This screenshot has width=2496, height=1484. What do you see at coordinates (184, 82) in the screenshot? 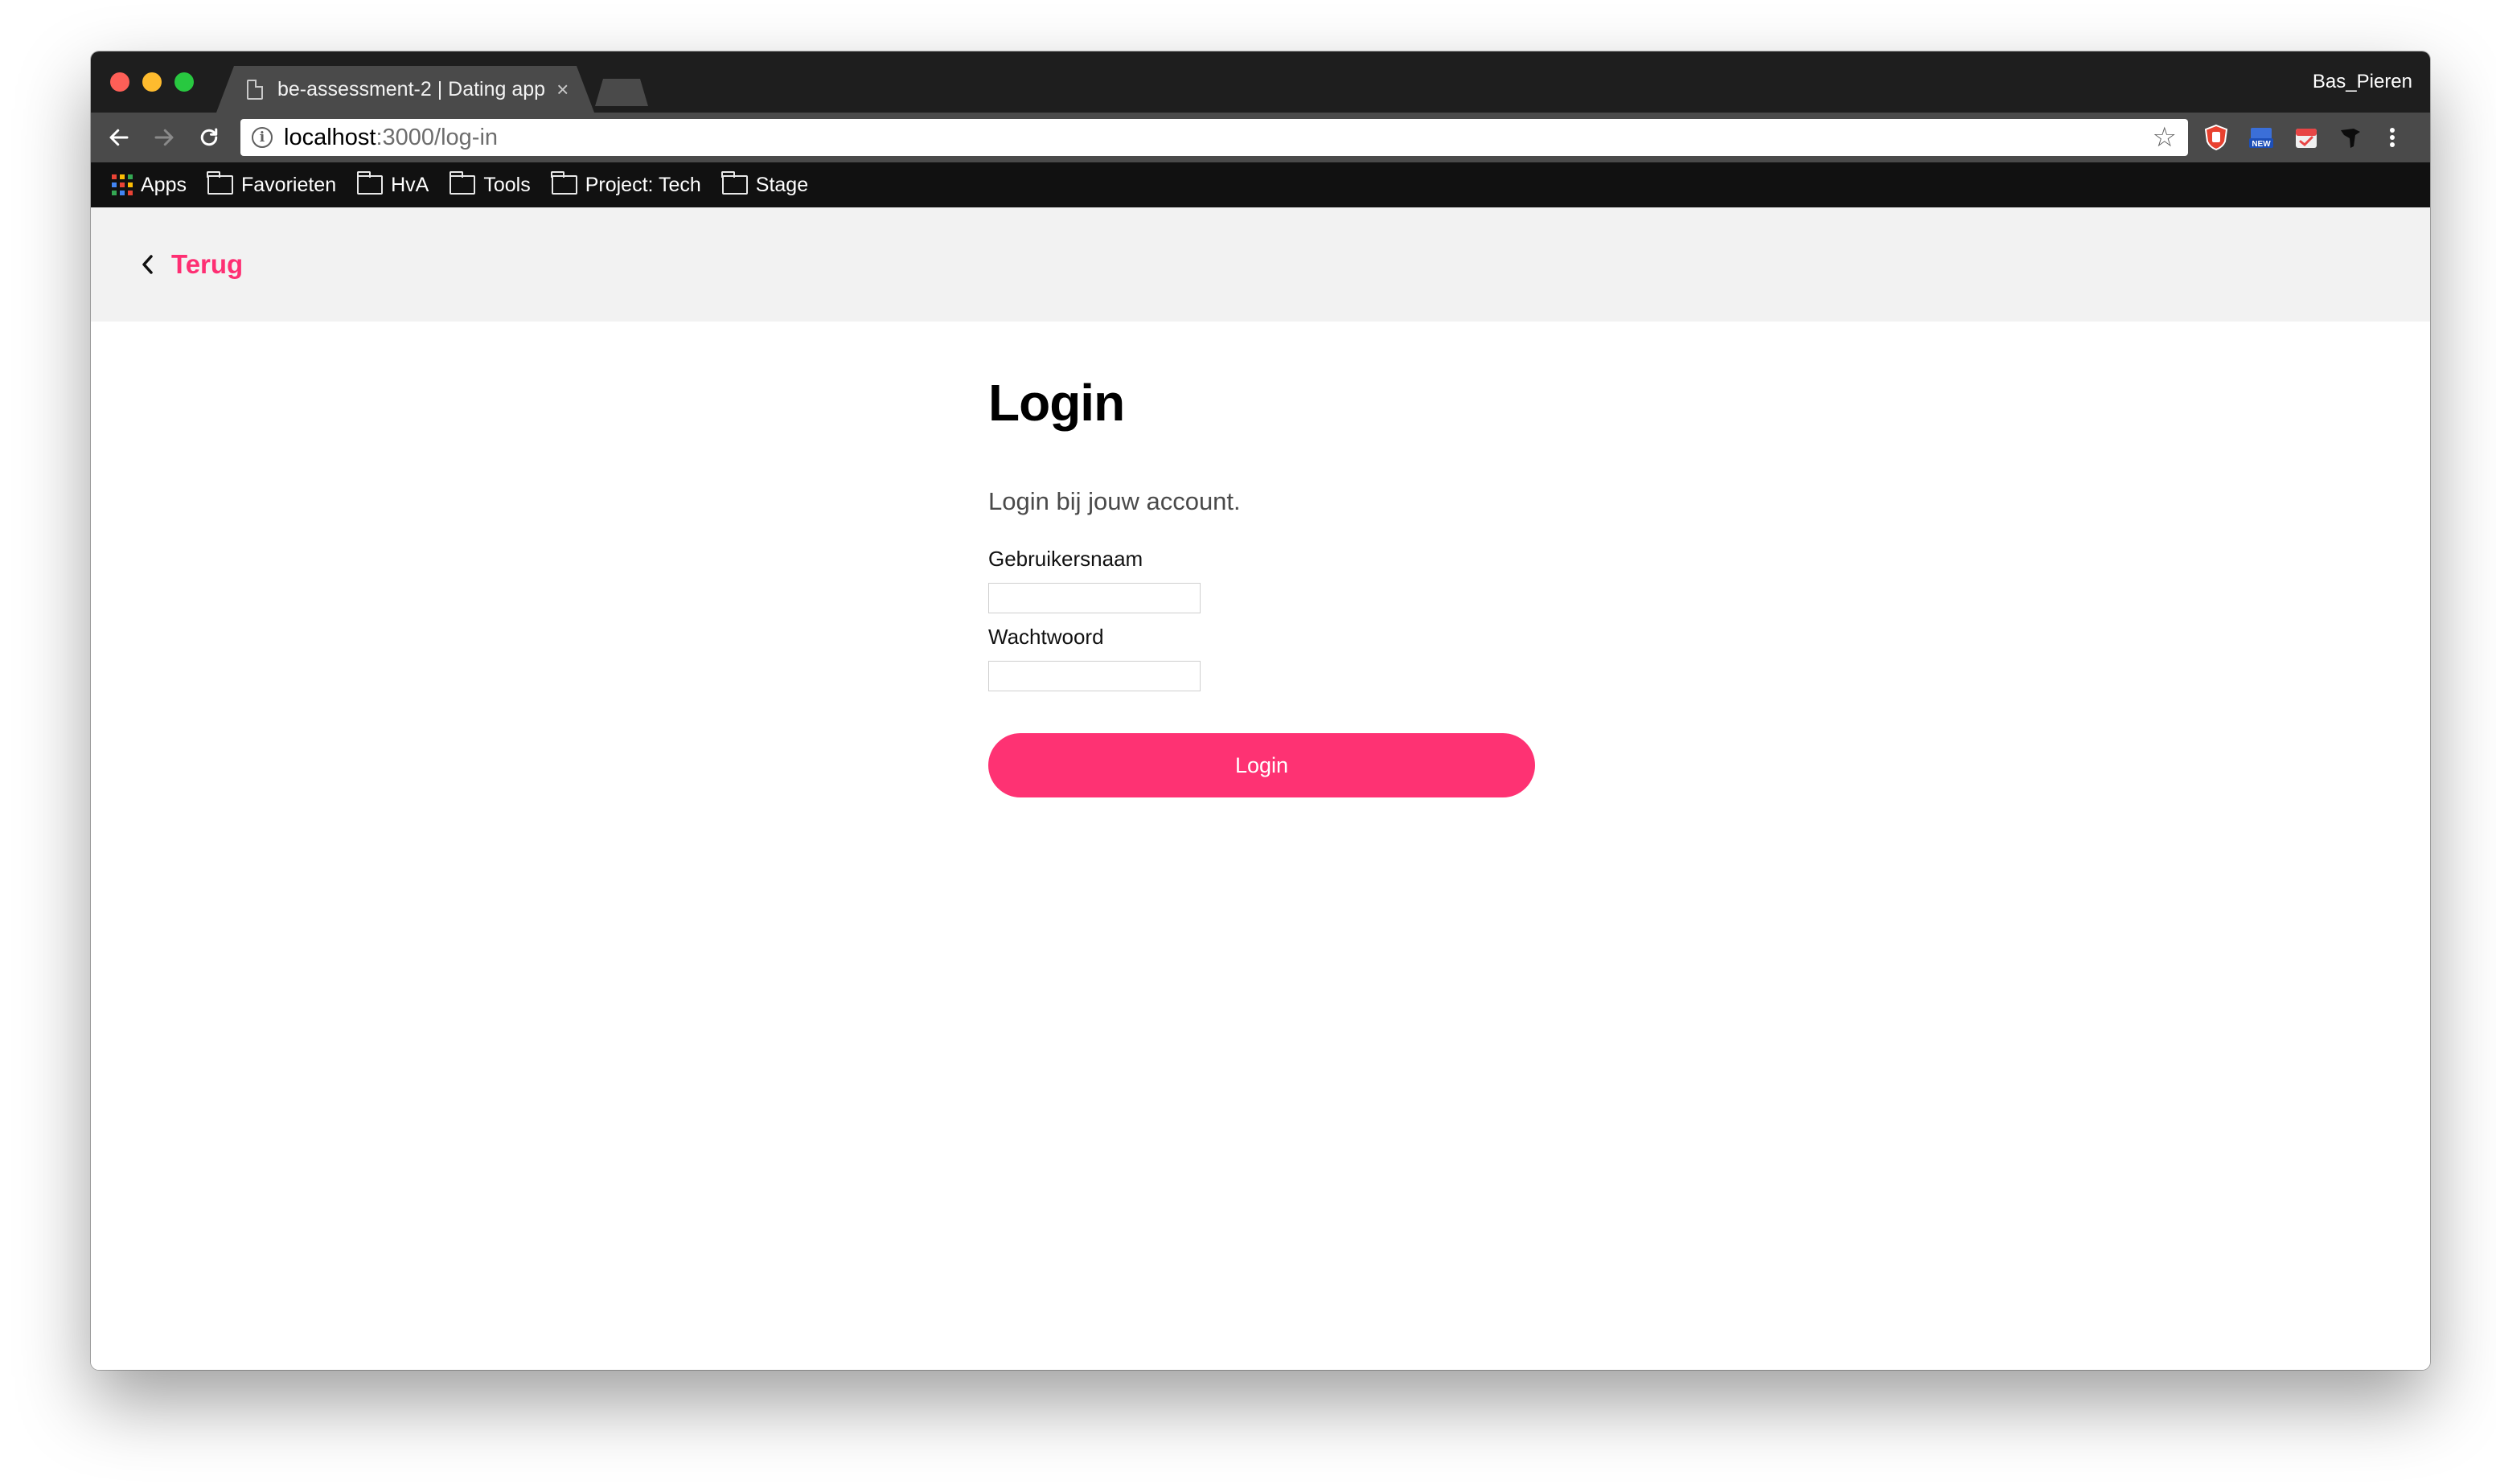
I see `maximize-window-button` at bounding box center [184, 82].